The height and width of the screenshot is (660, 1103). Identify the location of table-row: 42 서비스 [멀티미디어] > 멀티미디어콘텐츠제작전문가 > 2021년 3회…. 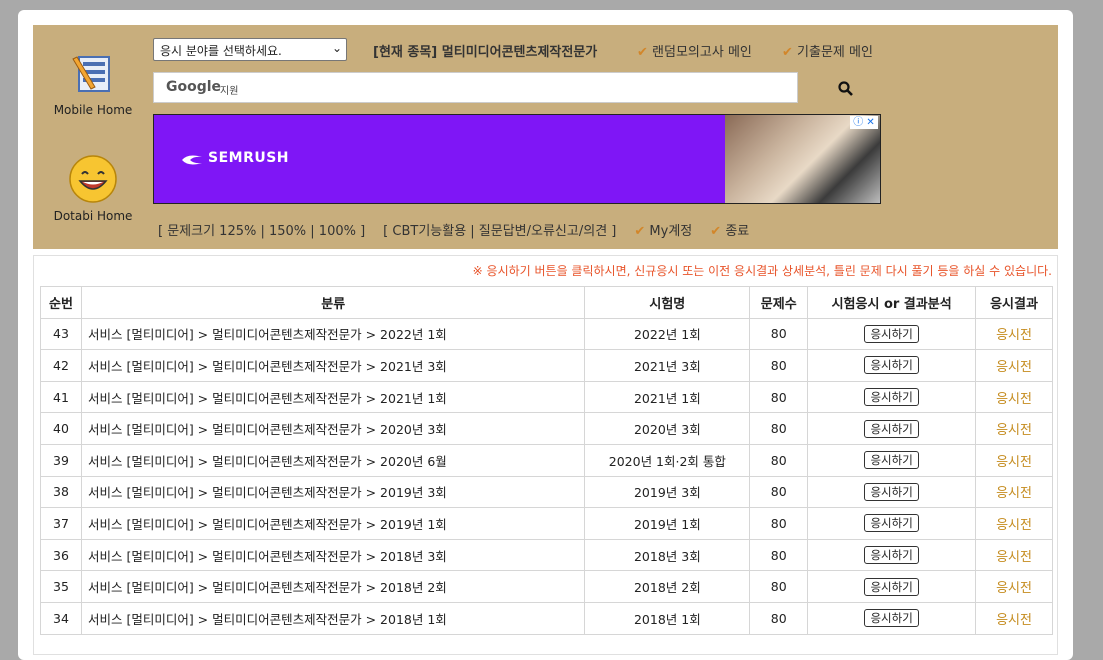
(546, 365).